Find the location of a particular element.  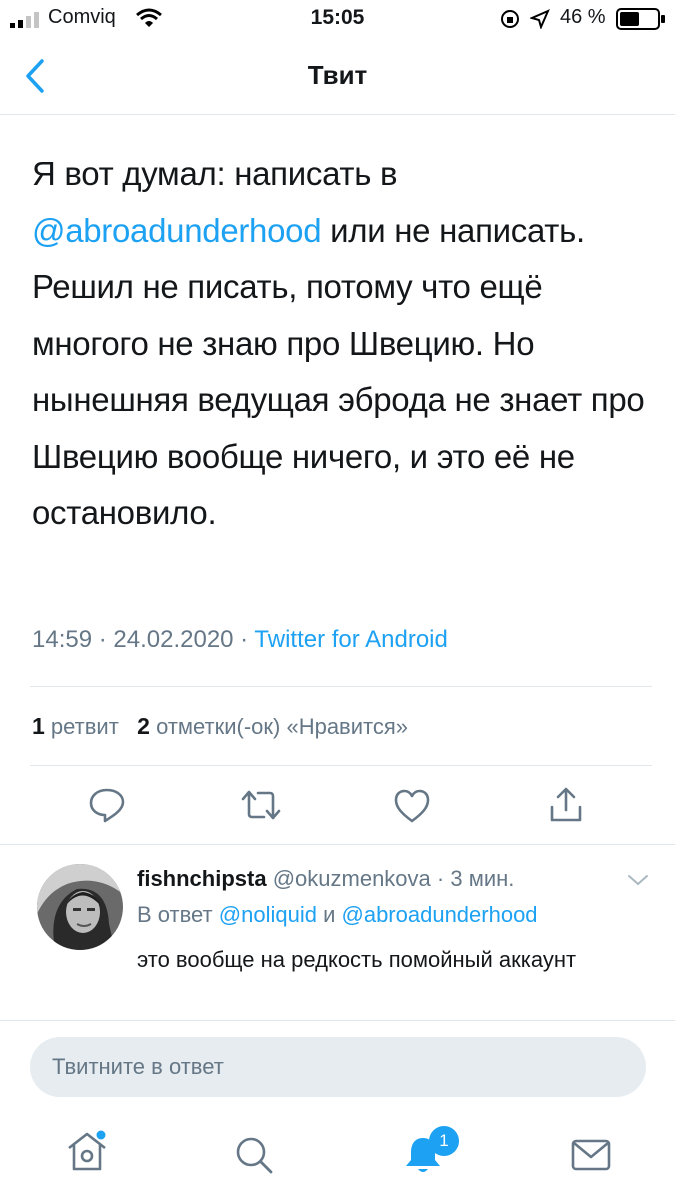

share-icon is located at coordinates (566, 805).